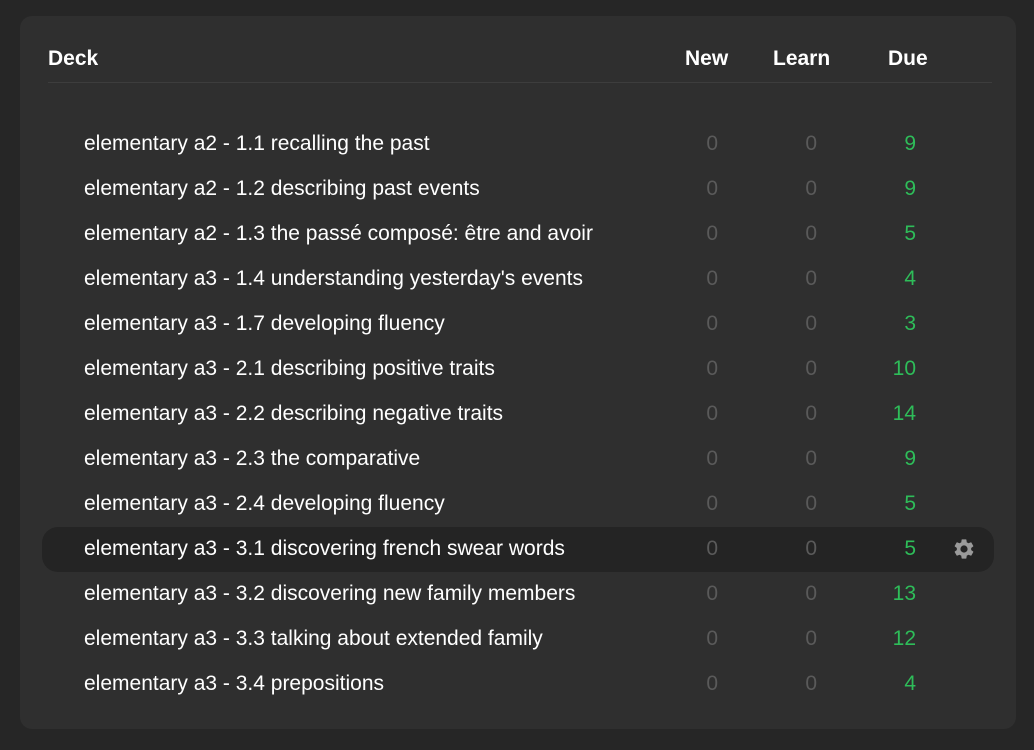 The image size is (1034, 750). I want to click on due-count: 12, so click(904, 638).